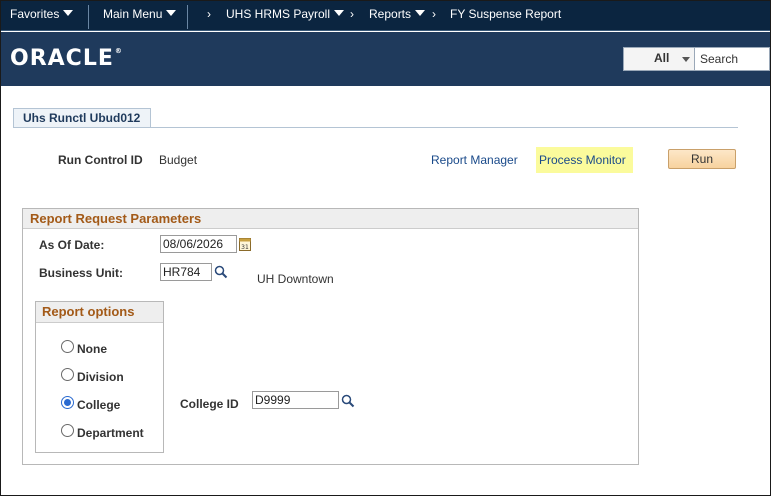  Describe the element at coordinates (584, 160) in the screenshot. I see `process-monitor-link: Process Monitor` at that location.